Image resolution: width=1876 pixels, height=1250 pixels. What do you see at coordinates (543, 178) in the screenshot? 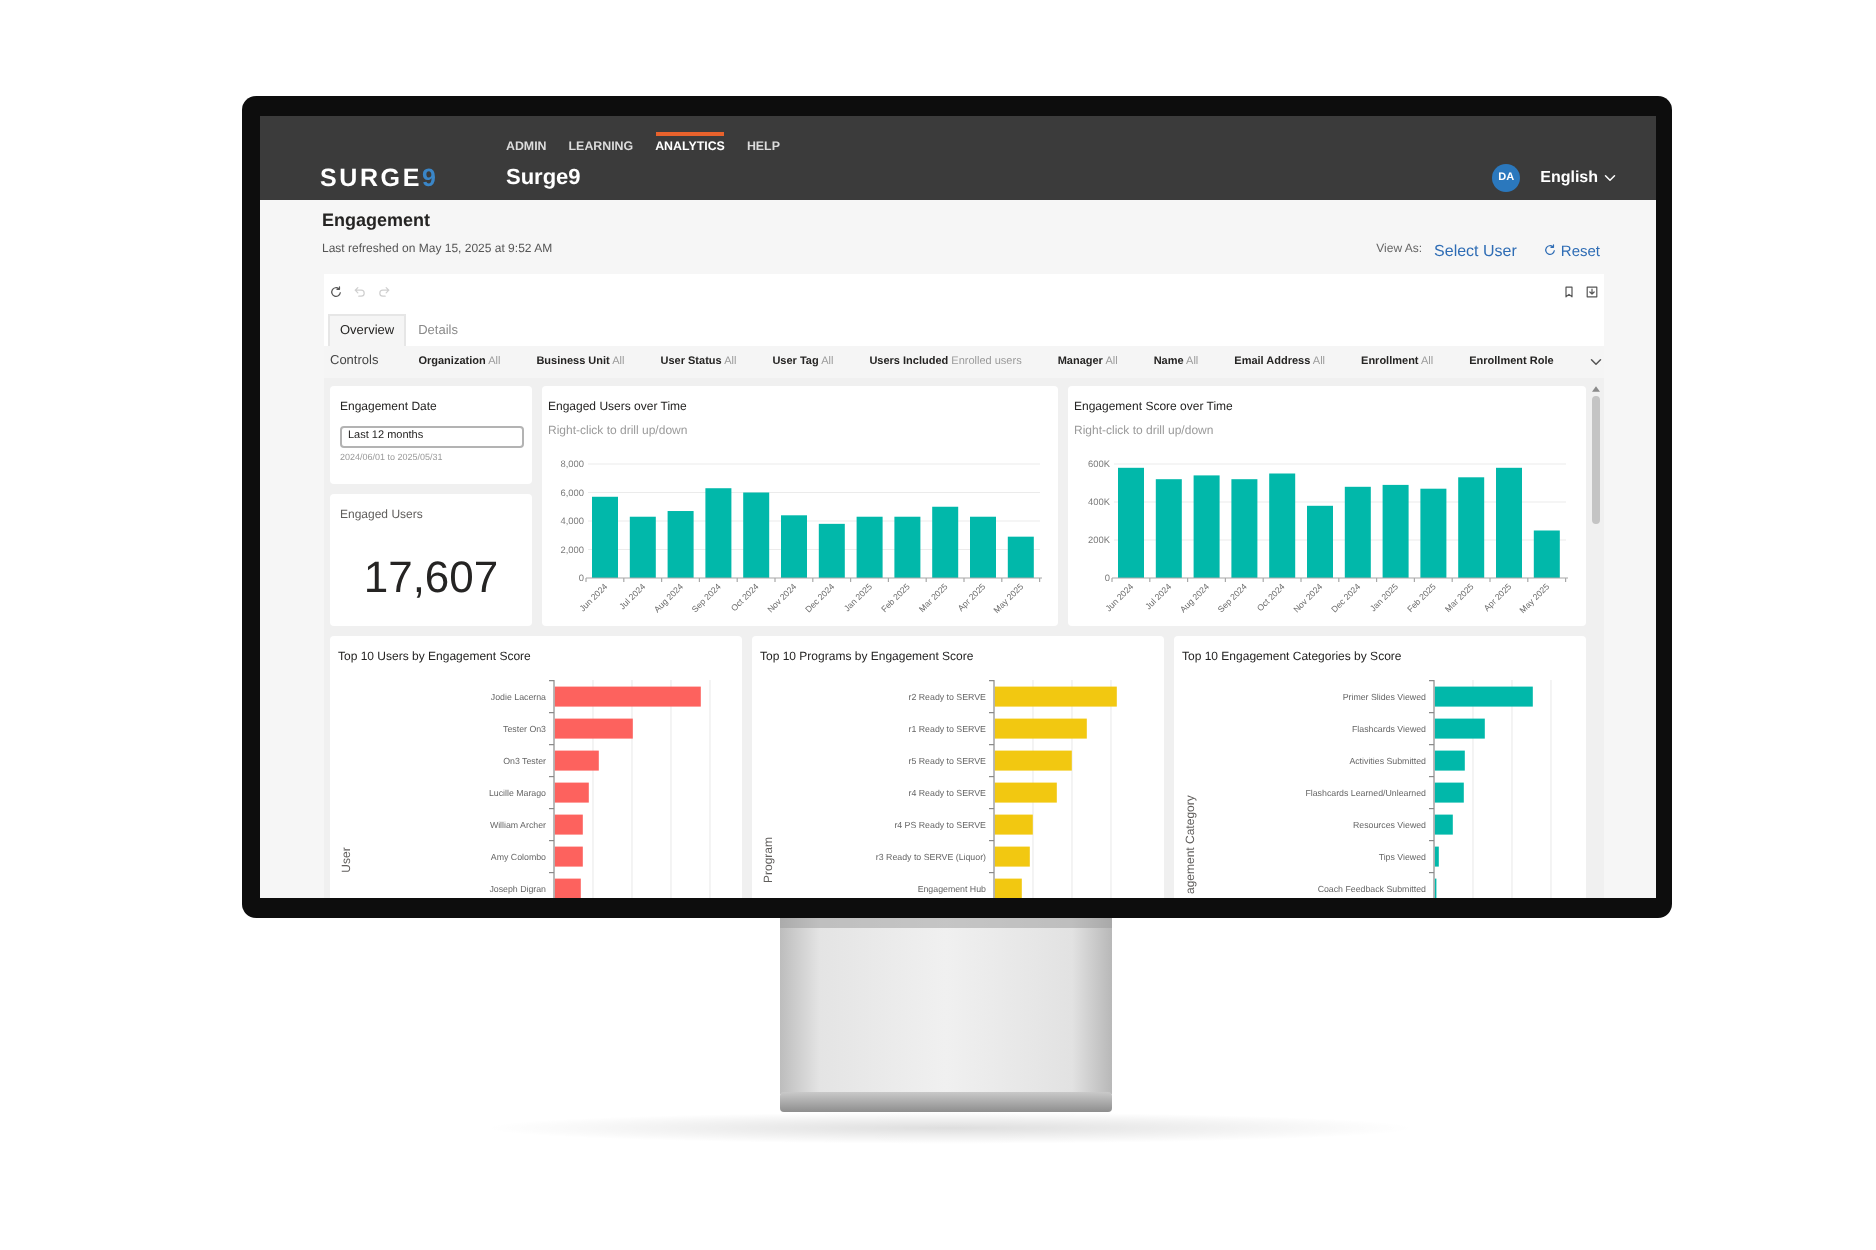
I see `site-name: Surge9` at bounding box center [543, 178].